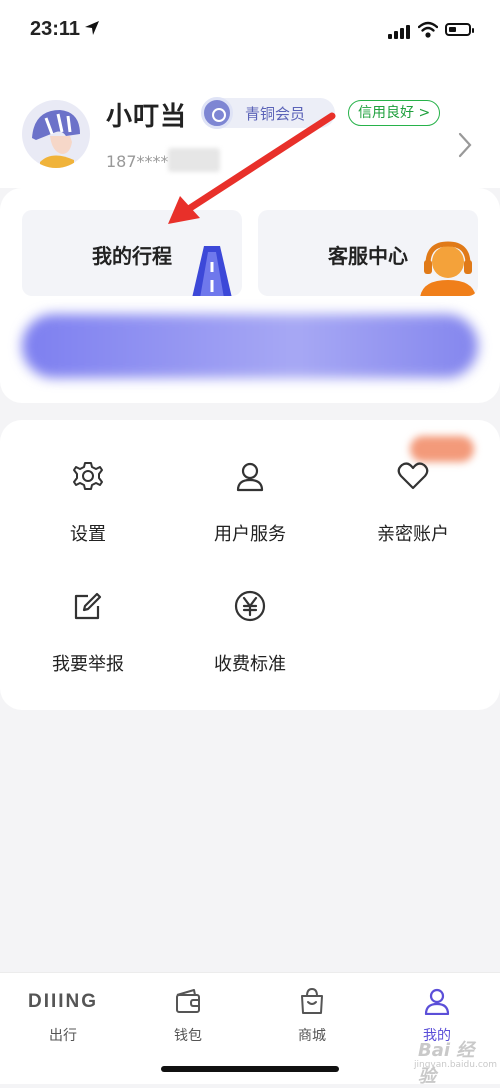 The image size is (500, 1088). Describe the element at coordinates (252, 168) in the screenshot. I see `annotation-arrow-icon` at that location.